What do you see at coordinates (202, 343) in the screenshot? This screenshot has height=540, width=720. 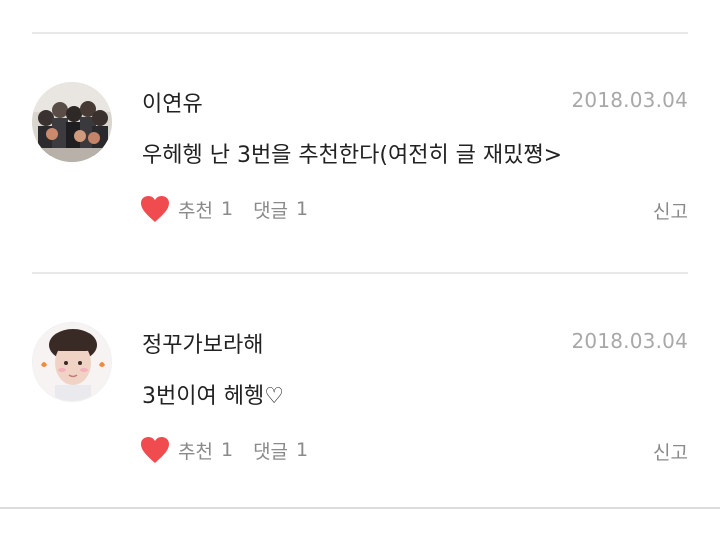 I see `author-name: 정꾸가보라해` at bounding box center [202, 343].